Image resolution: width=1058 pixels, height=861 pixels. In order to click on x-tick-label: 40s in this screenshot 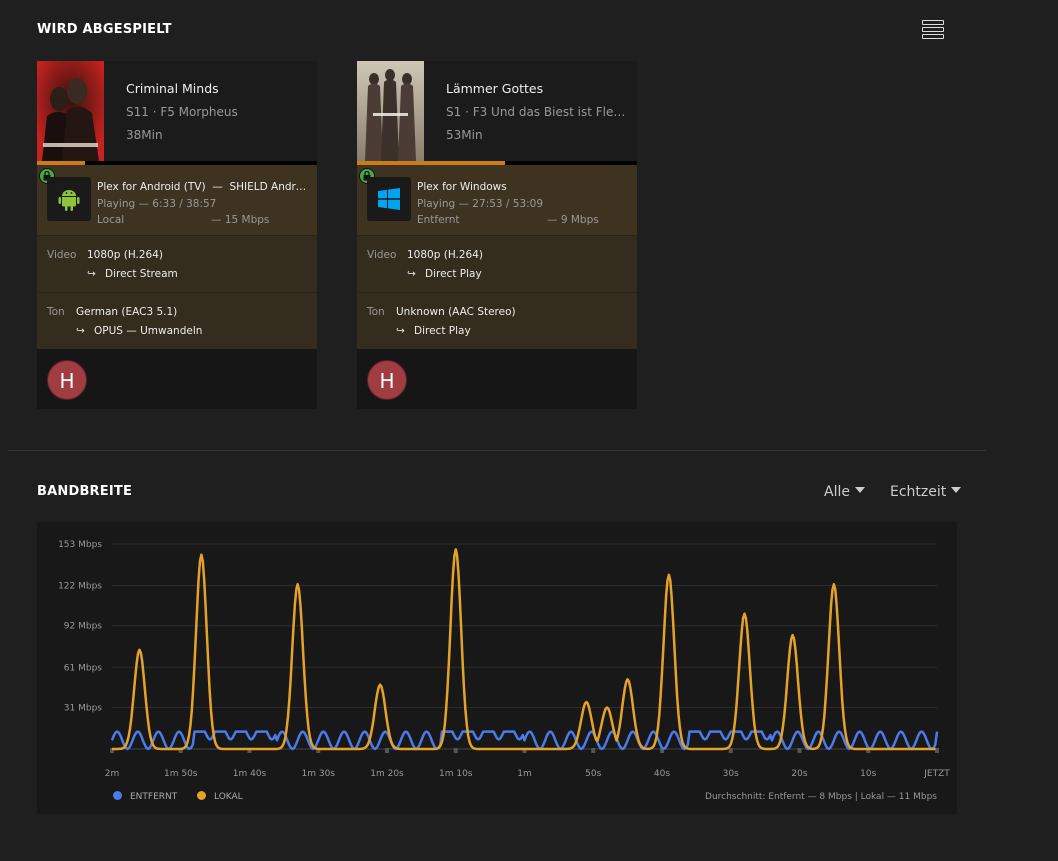, I will do `click(662, 774)`.